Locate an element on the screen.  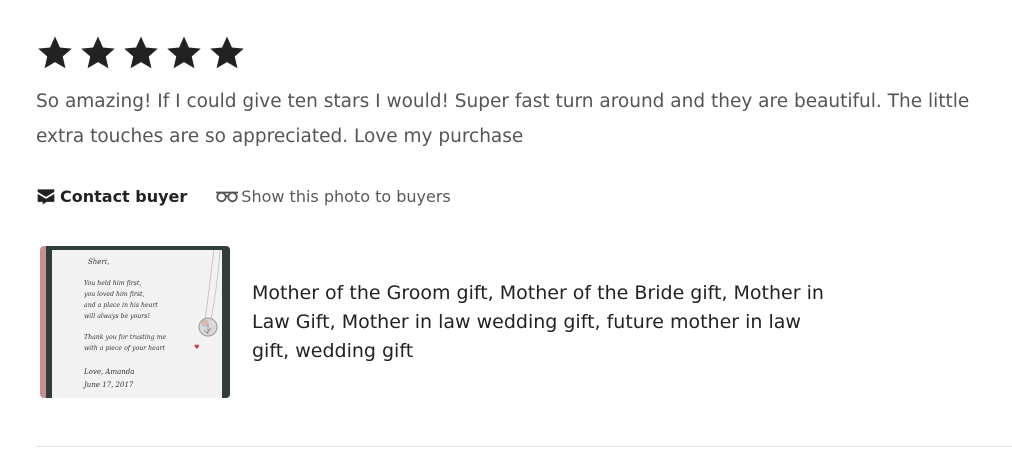
card-line: you loved him first, is located at coordinates (114, 294).